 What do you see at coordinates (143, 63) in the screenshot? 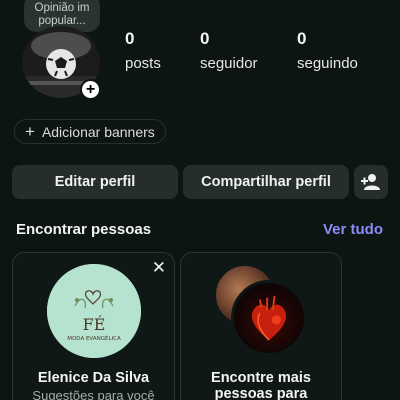
I see `stat-posts-label: posts` at bounding box center [143, 63].